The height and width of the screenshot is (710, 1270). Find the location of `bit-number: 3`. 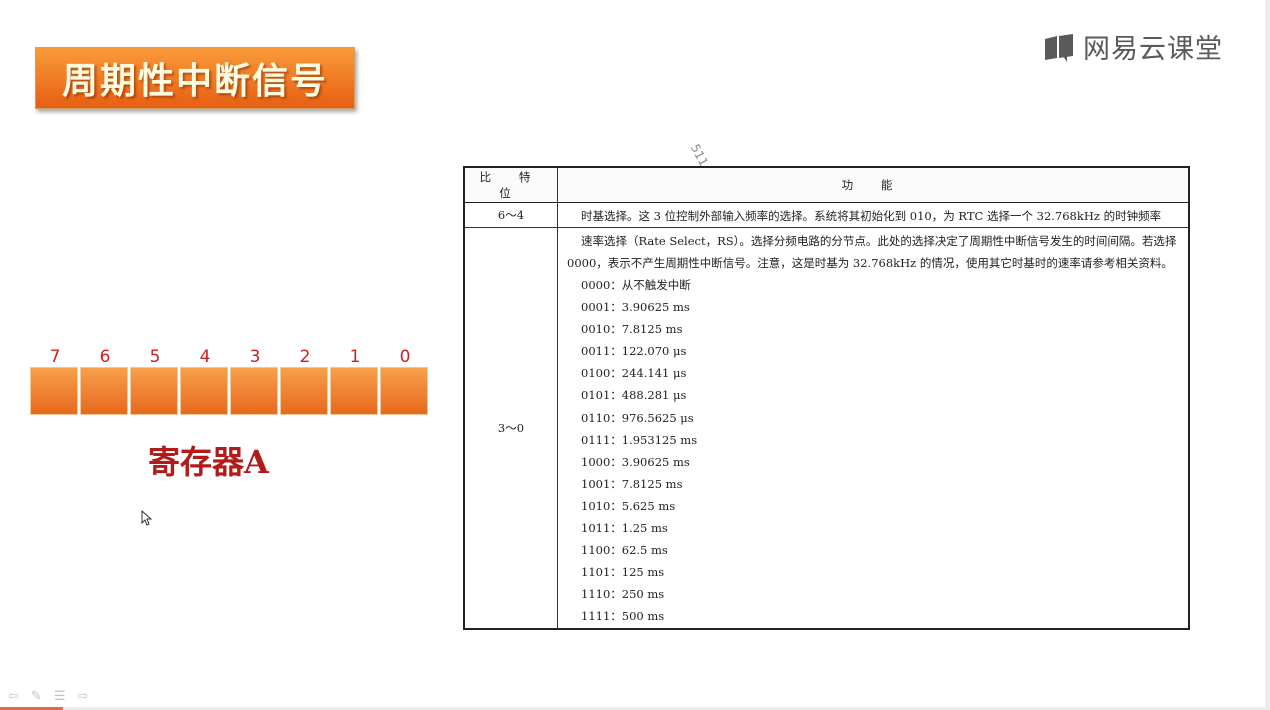

bit-number: 3 is located at coordinates (255, 357).